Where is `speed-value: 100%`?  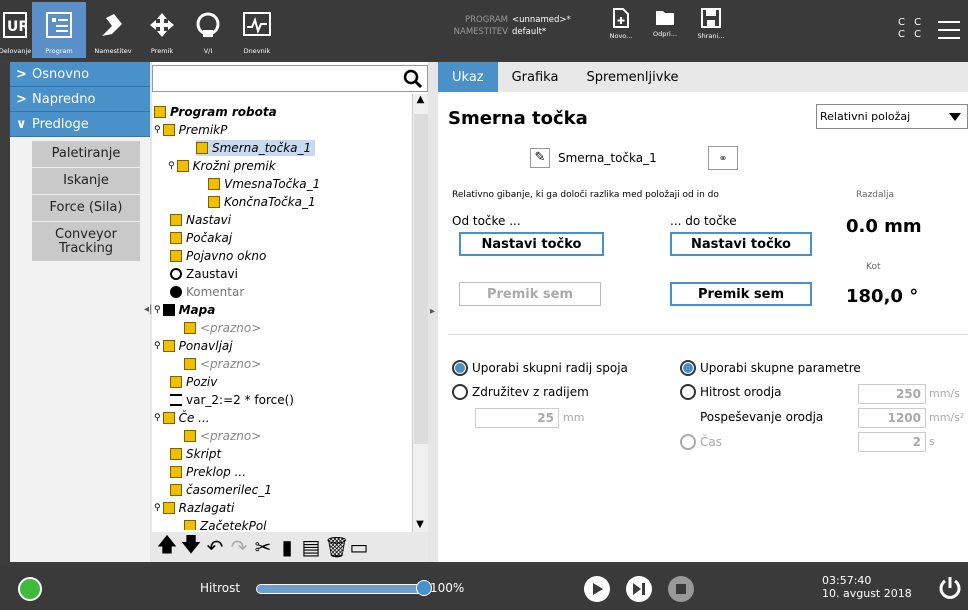
speed-value: 100% is located at coordinates (447, 588).